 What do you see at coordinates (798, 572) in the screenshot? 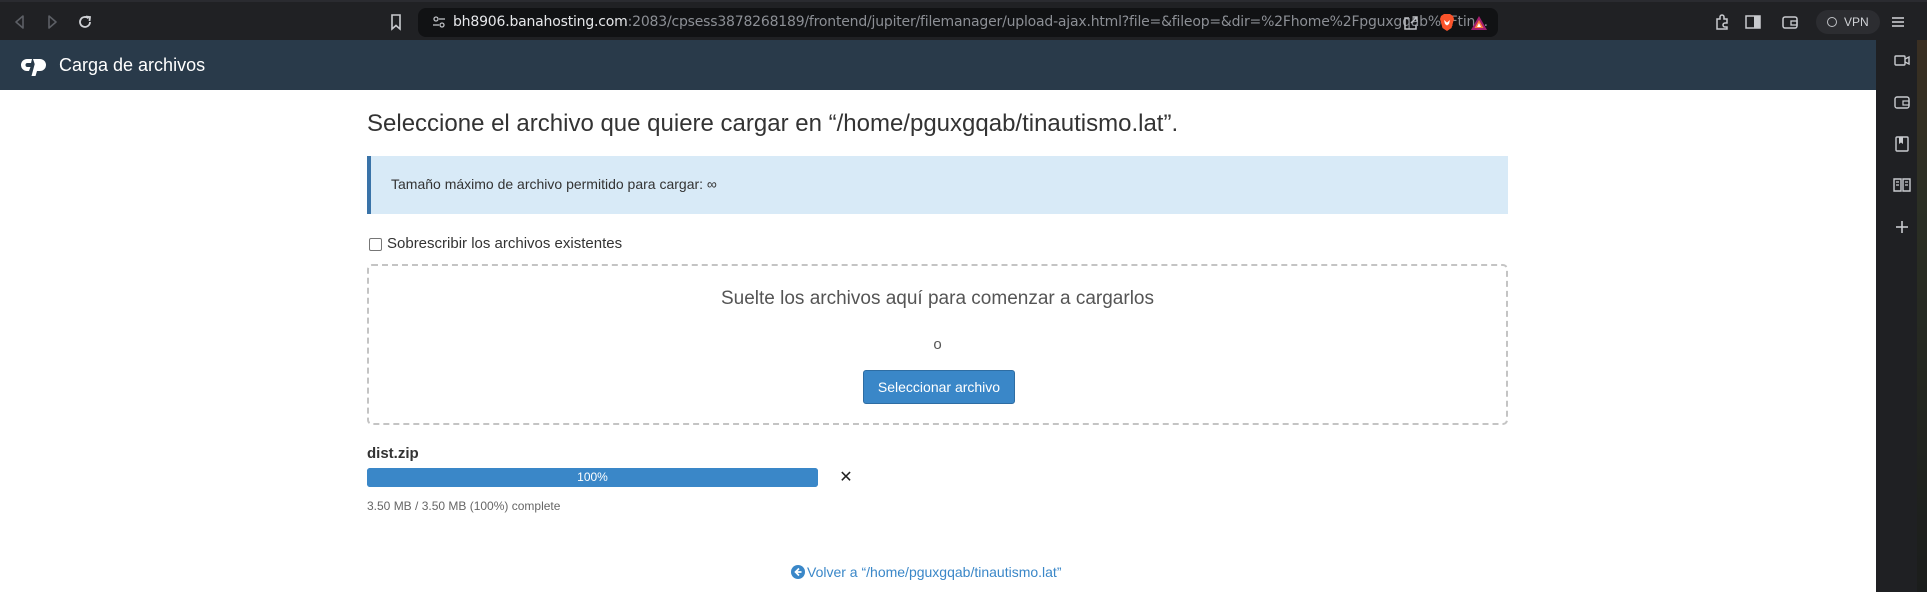
I see `back-circle-arrow-icon` at bounding box center [798, 572].